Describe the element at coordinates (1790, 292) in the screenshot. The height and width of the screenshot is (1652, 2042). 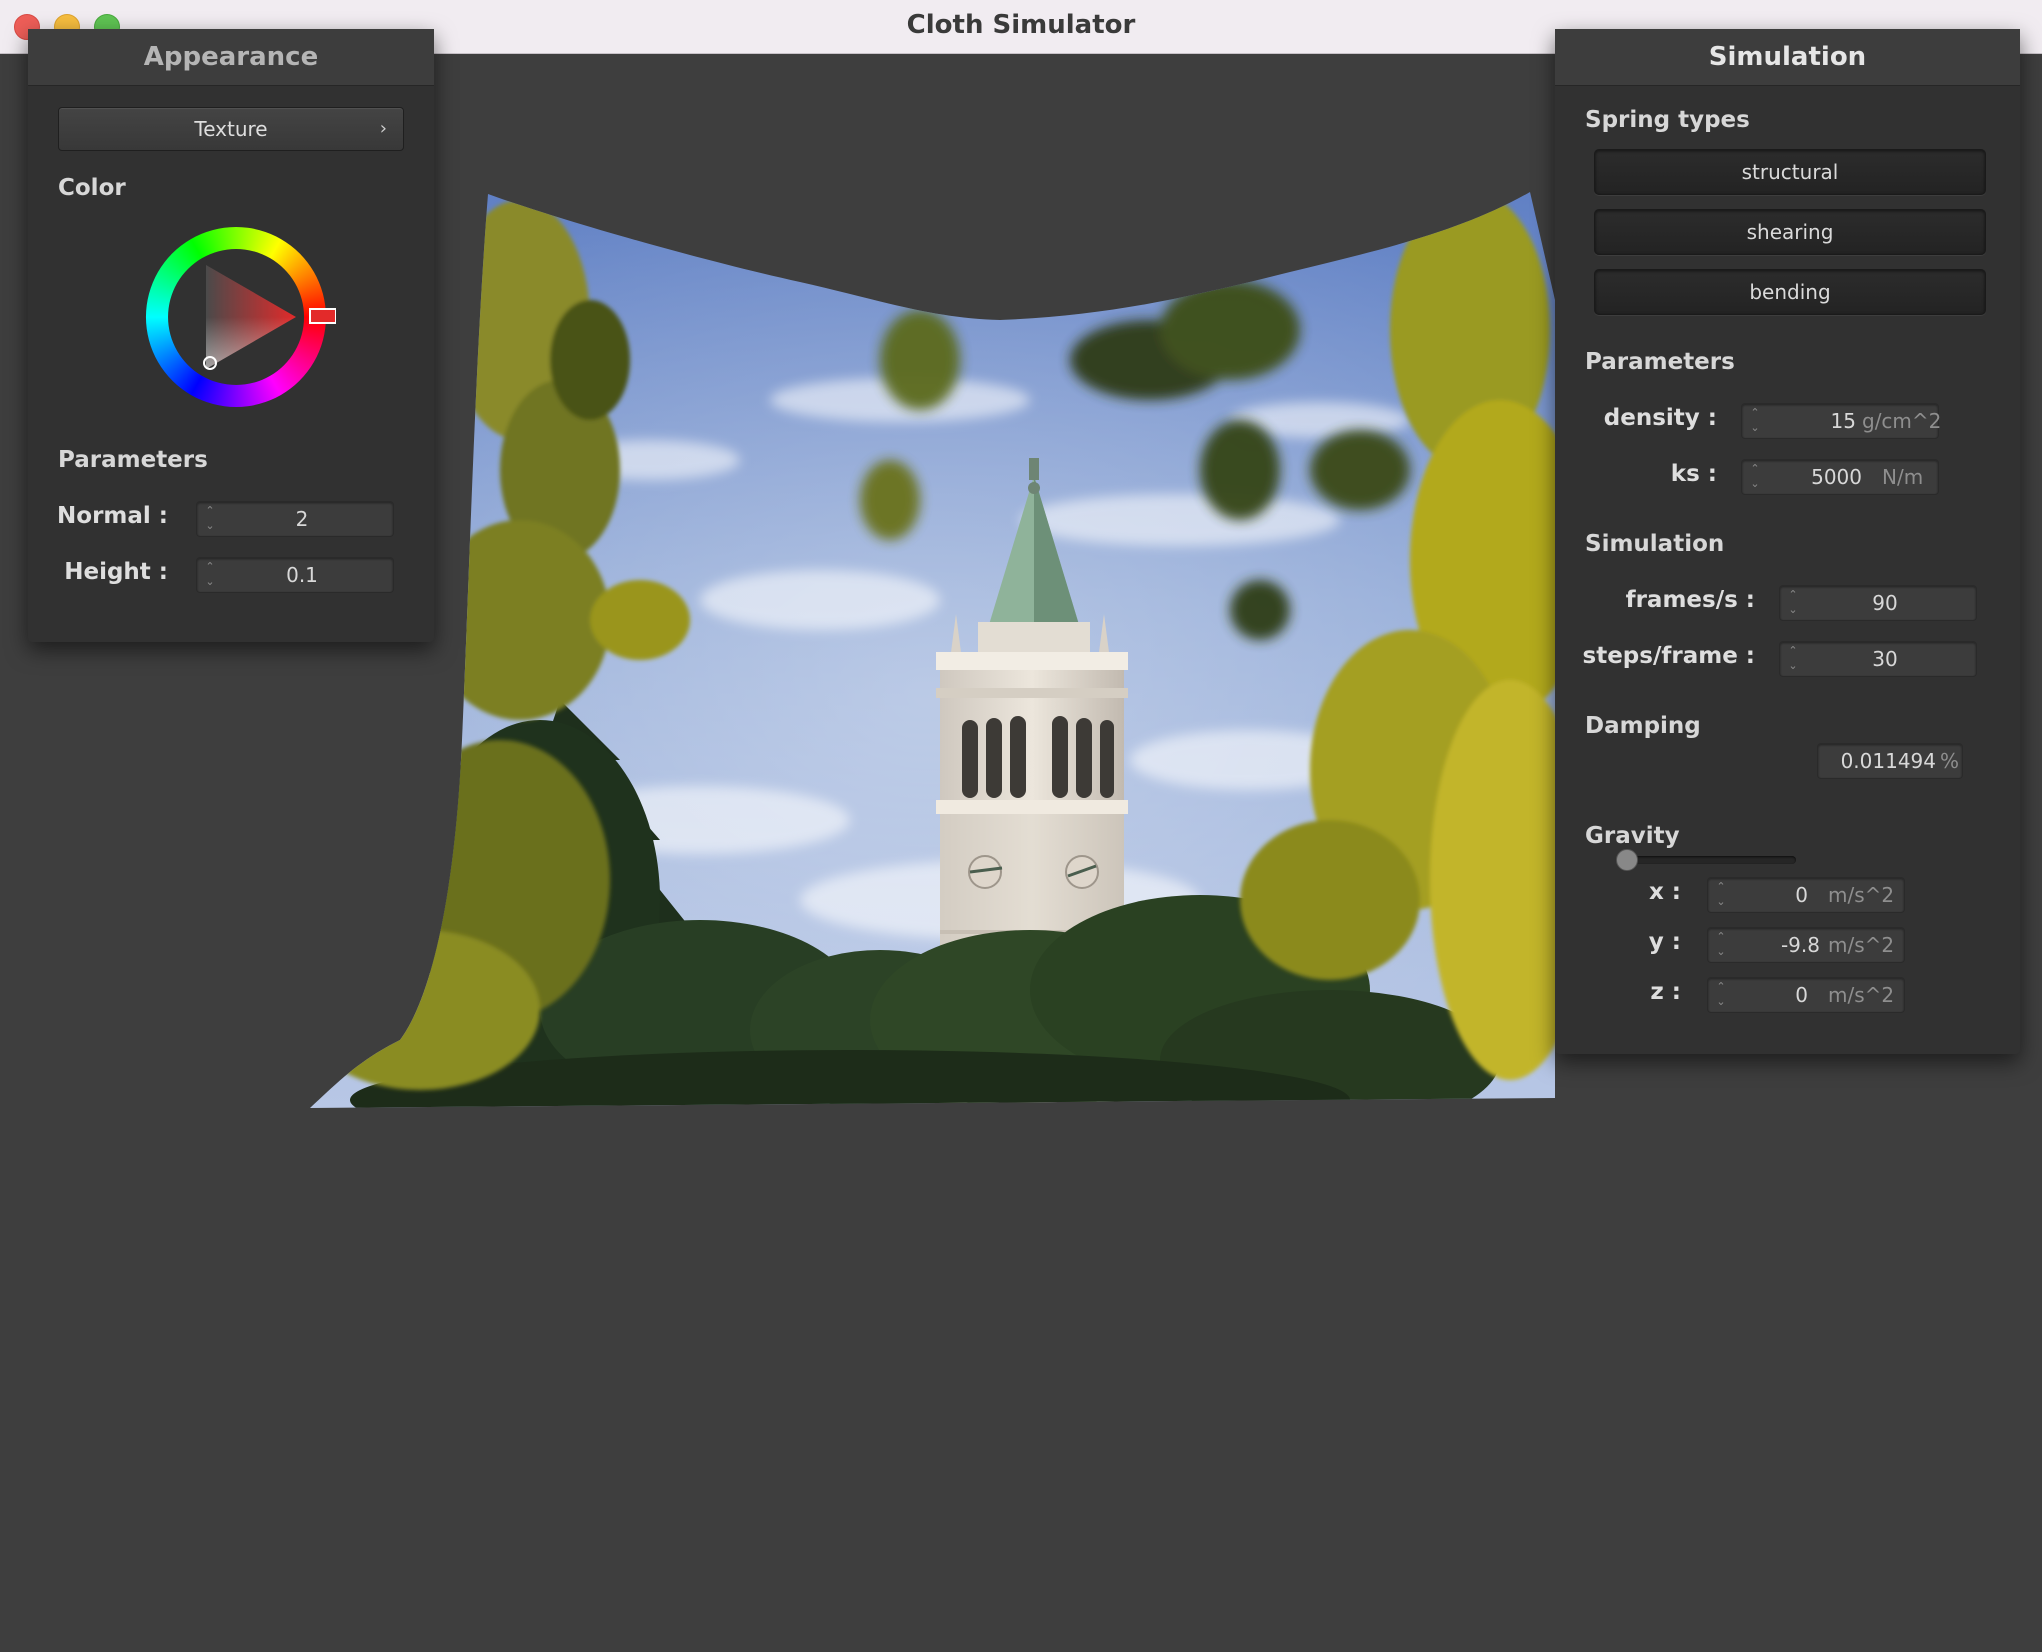
I see `bending-button: bending` at that location.